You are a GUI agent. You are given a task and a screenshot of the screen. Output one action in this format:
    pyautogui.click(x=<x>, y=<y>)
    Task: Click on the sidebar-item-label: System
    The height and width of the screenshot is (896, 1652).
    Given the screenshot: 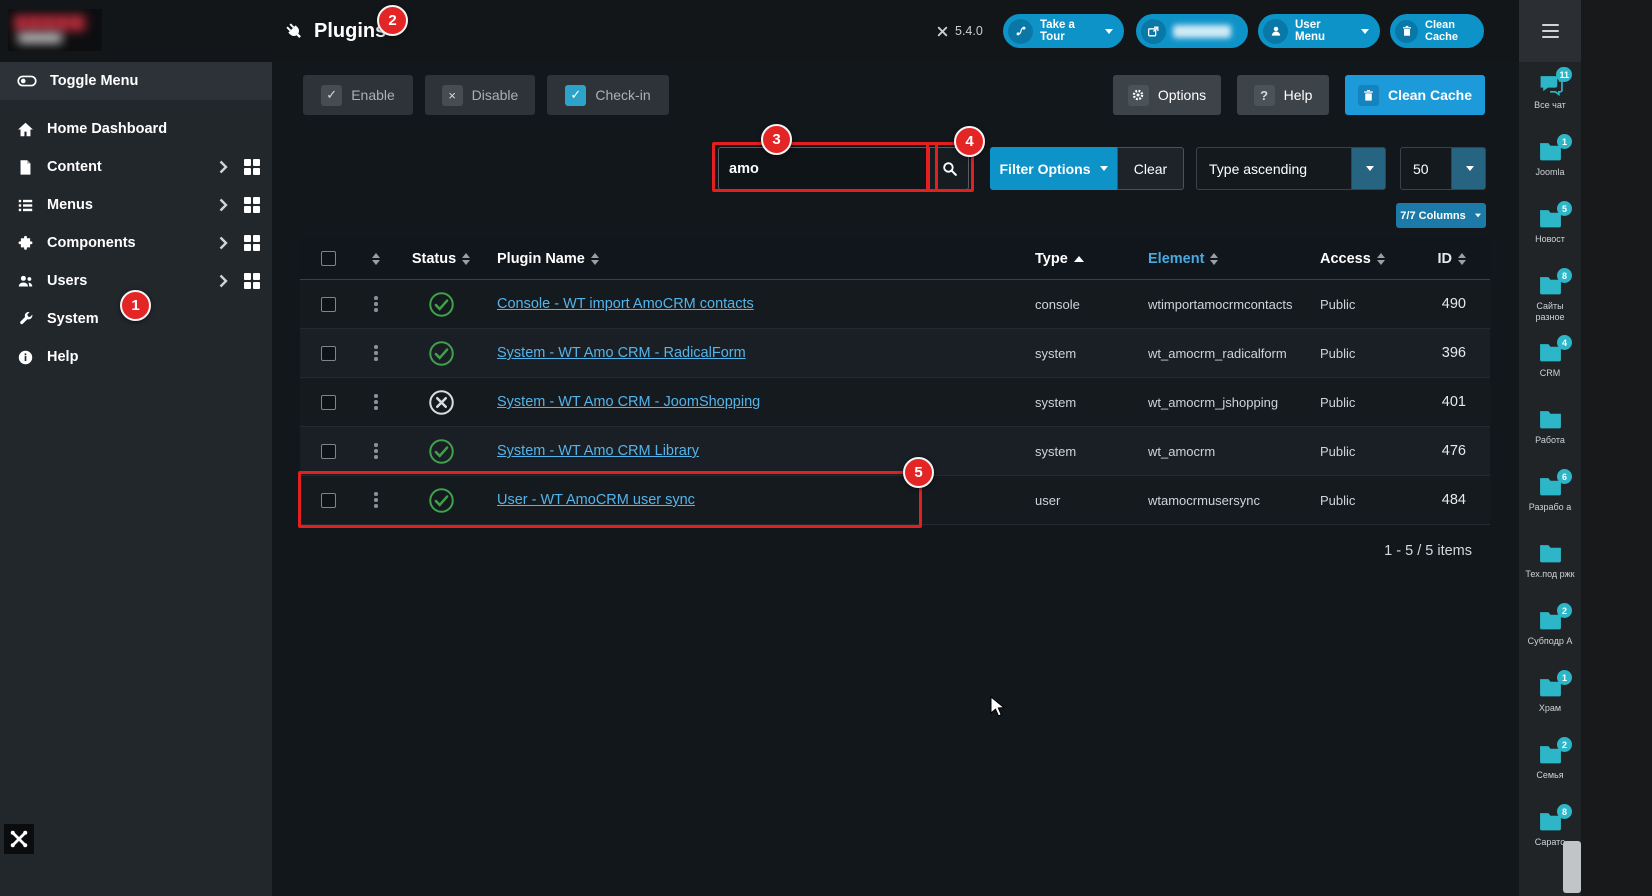 What is the action you would take?
    pyautogui.click(x=73, y=319)
    